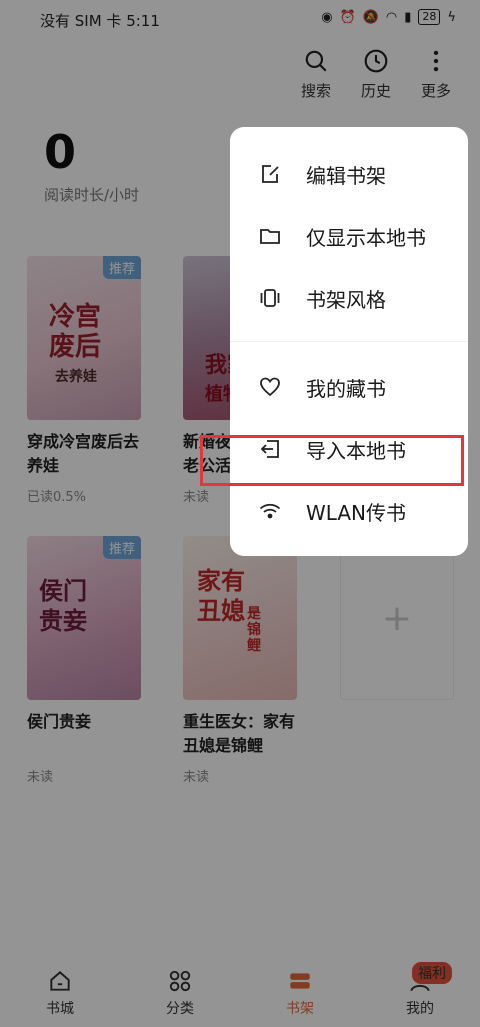 The image size is (480, 1027). What do you see at coordinates (332, 460) in the screenshot?
I see `highlight-box` at bounding box center [332, 460].